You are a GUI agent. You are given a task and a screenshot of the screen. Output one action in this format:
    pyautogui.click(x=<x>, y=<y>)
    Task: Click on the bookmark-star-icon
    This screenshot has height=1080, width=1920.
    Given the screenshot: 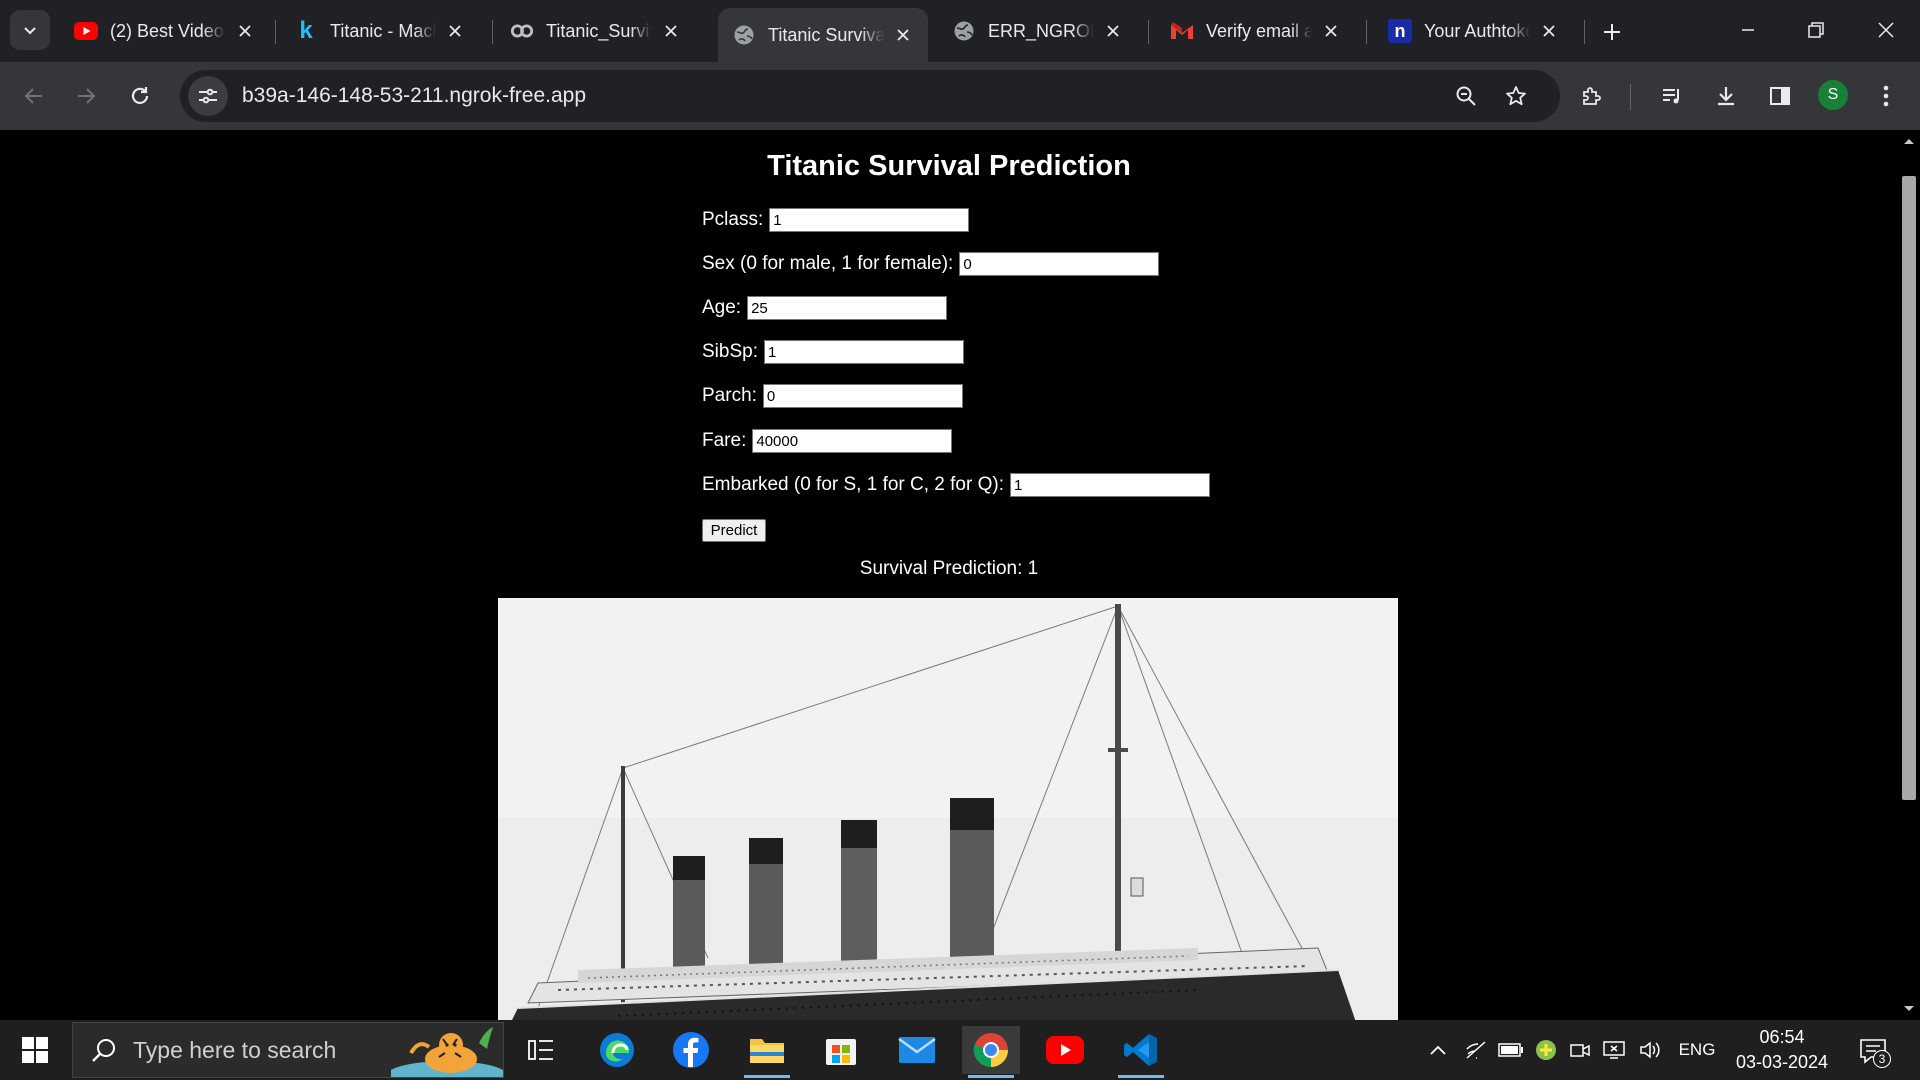 What is the action you would take?
    pyautogui.click(x=1516, y=96)
    